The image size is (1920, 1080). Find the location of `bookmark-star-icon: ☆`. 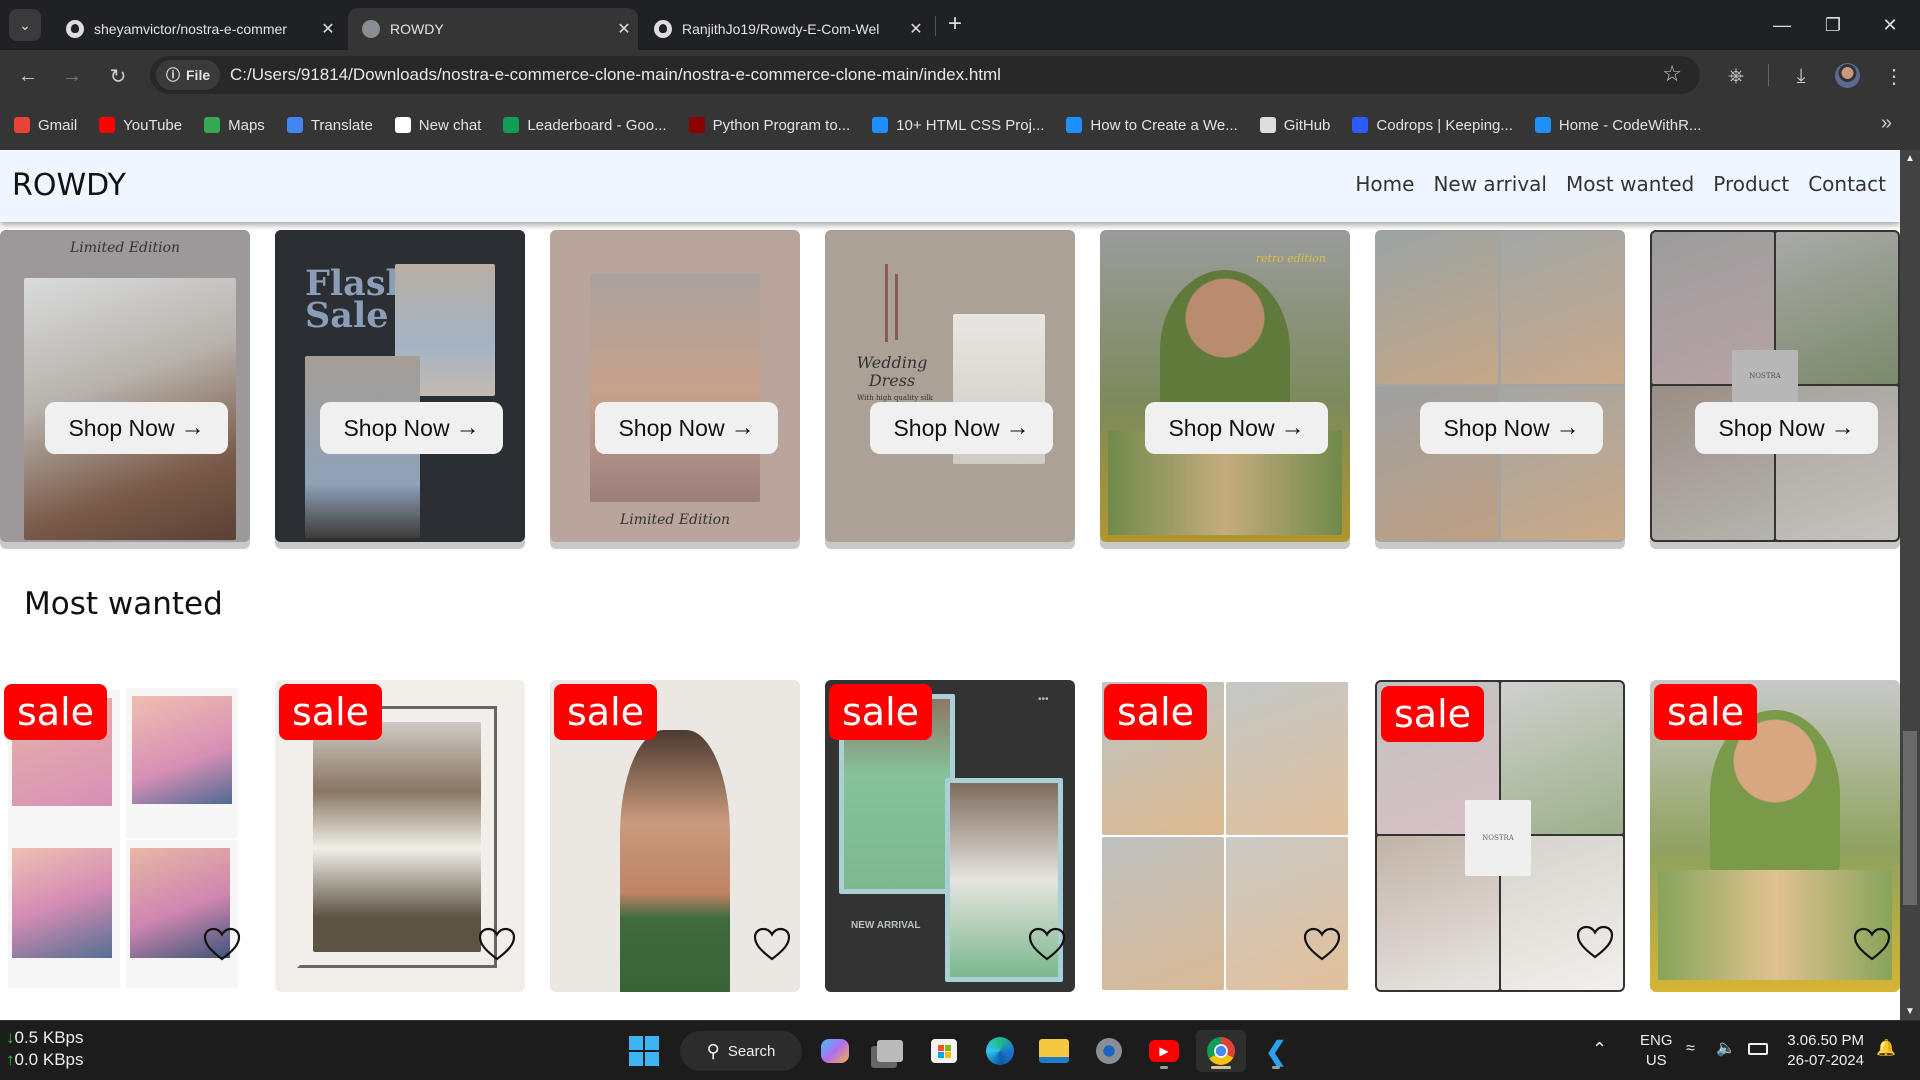

bookmark-star-icon: ☆ is located at coordinates (1672, 74).